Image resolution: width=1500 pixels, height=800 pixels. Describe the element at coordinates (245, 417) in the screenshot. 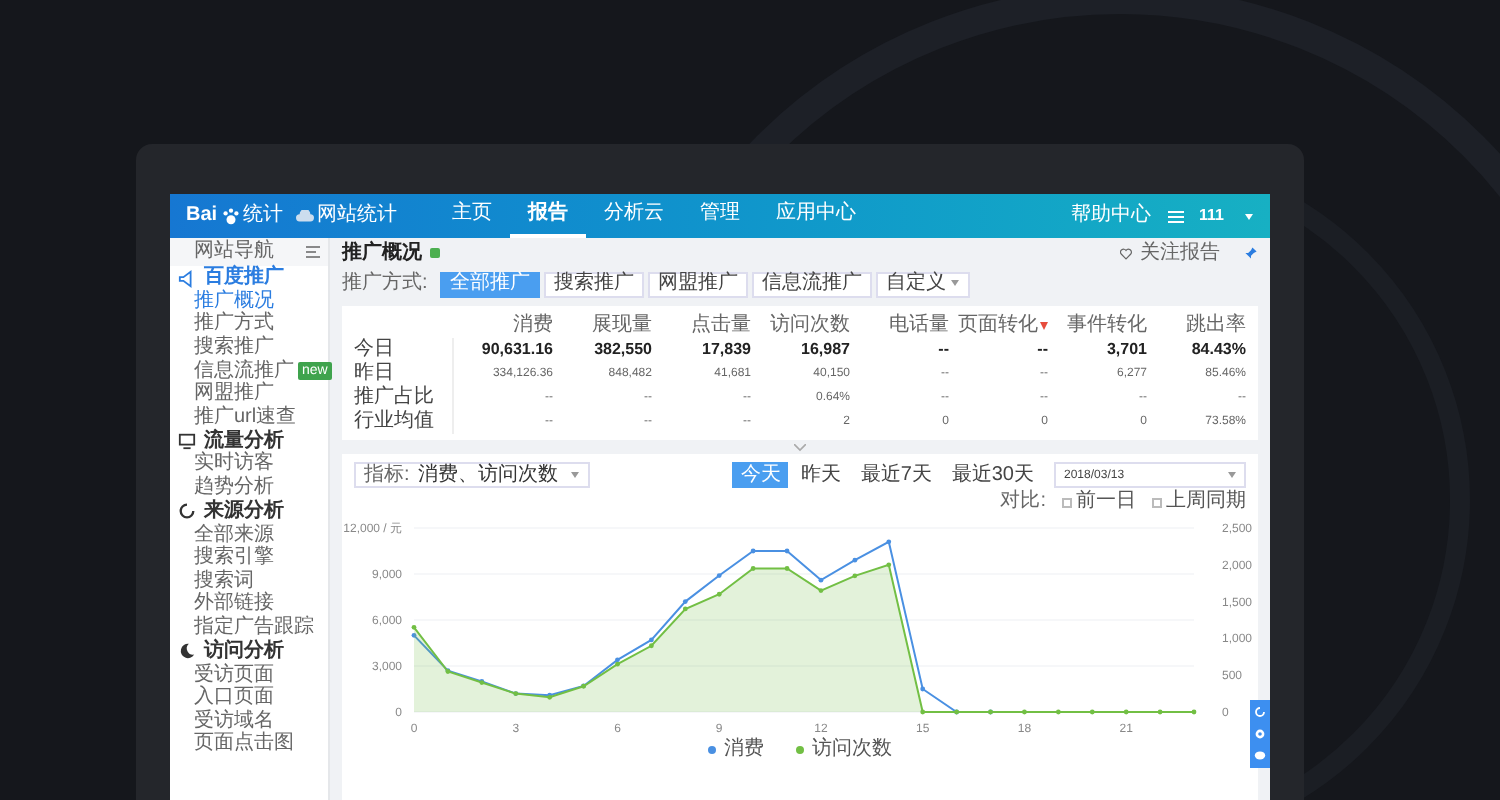

I see `sidebar-item: 推广url速查` at that location.